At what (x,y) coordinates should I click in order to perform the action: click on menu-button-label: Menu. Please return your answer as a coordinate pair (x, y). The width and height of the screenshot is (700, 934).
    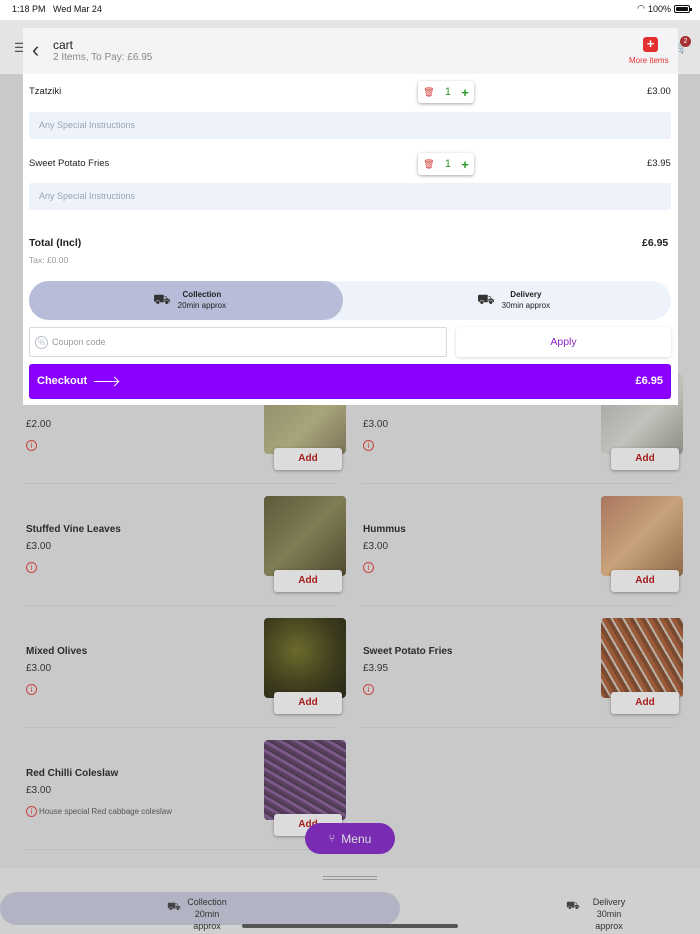
    Looking at the image, I should click on (356, 838).